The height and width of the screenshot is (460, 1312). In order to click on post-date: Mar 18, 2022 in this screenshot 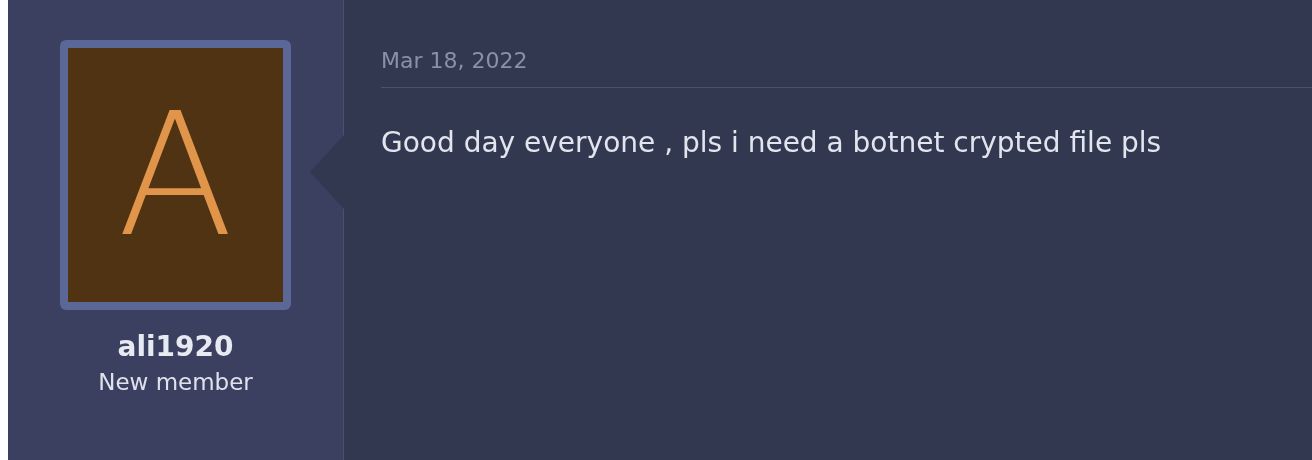, I will do `click(846, 60)`.